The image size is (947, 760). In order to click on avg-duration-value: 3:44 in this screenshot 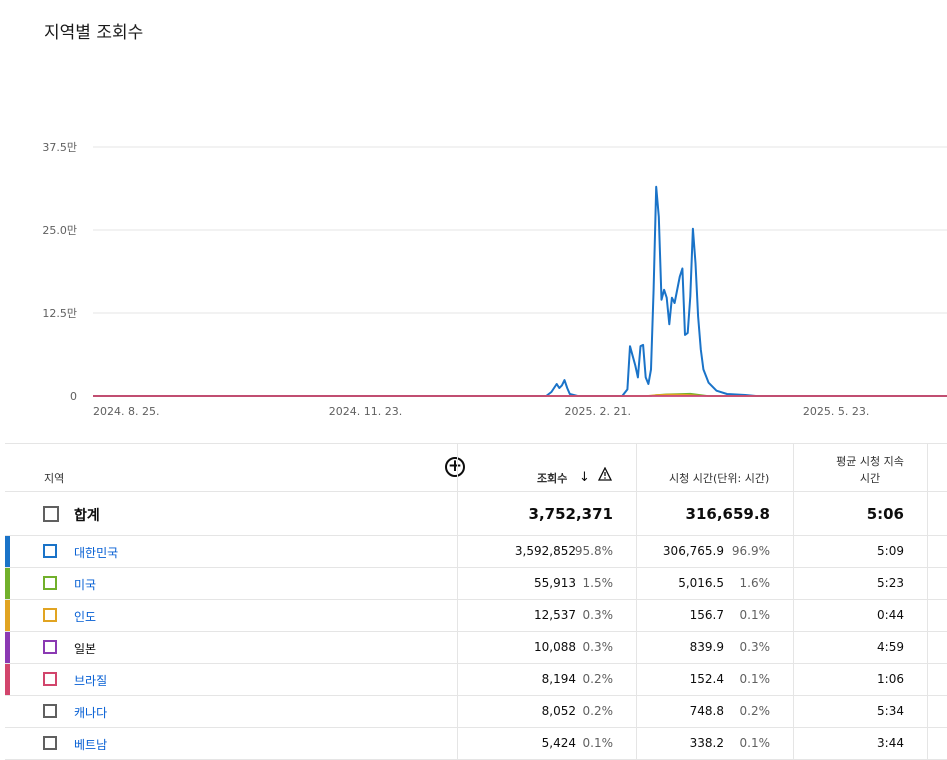, I will do `click(890, 743)`.